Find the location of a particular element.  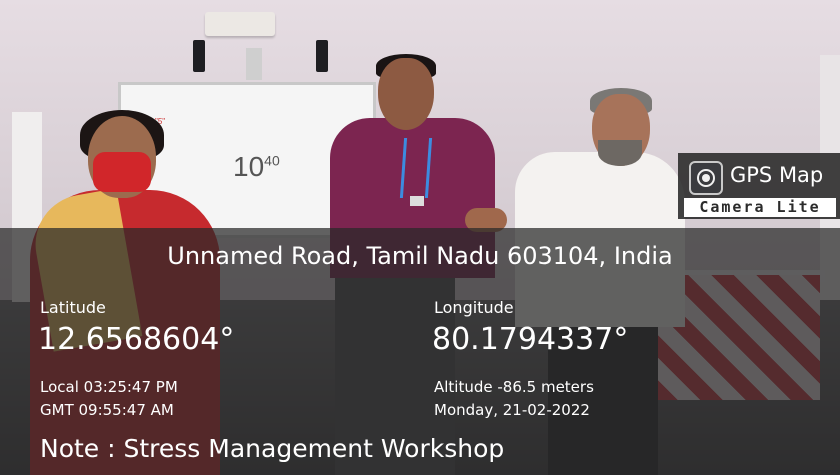

address-text: Unnamed Road, Tamil Nadu 603104, India is located at coordinates (420, 256).